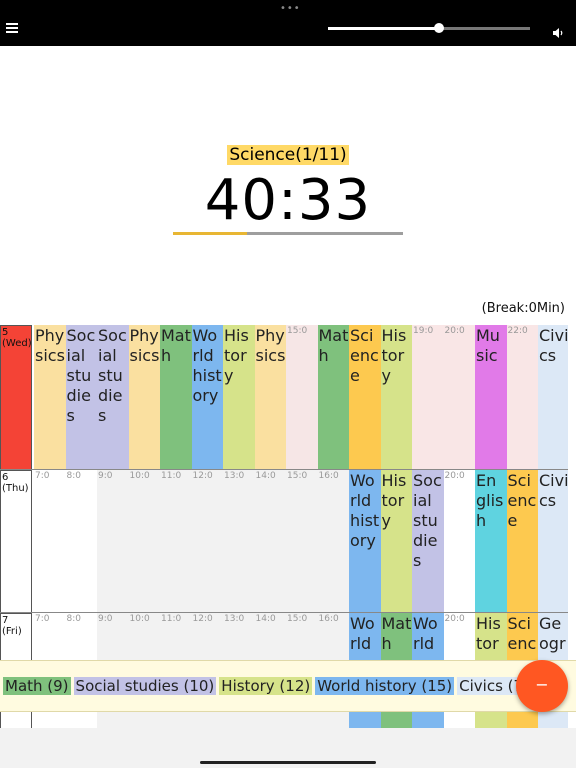 The image size is (576, 768). I want to click on schedule-slot: 13:0, so click(239, 541).